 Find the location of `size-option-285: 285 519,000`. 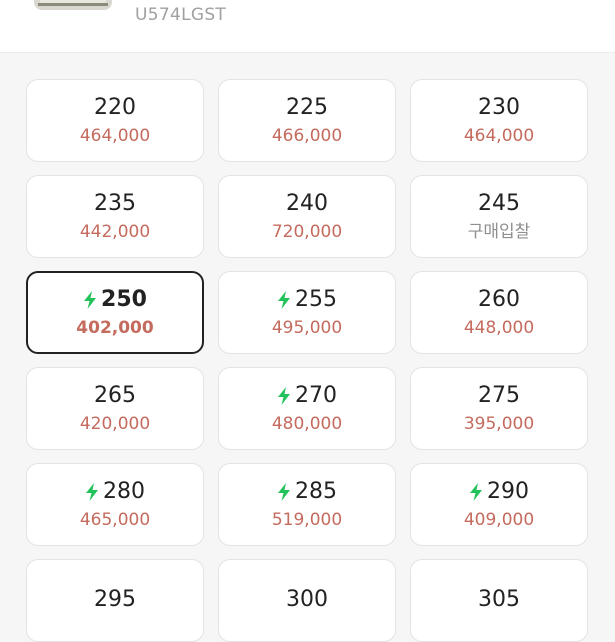

size-option-285: 285 519,000 is located at coordinates (307, 504).